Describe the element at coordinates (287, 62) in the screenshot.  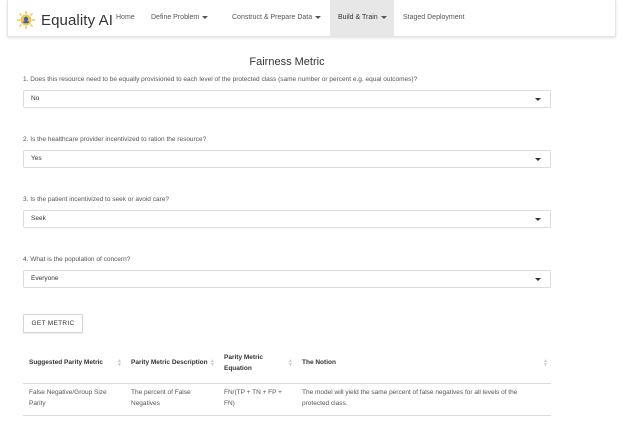
I see `page-title: Fairness Metric` at that location.